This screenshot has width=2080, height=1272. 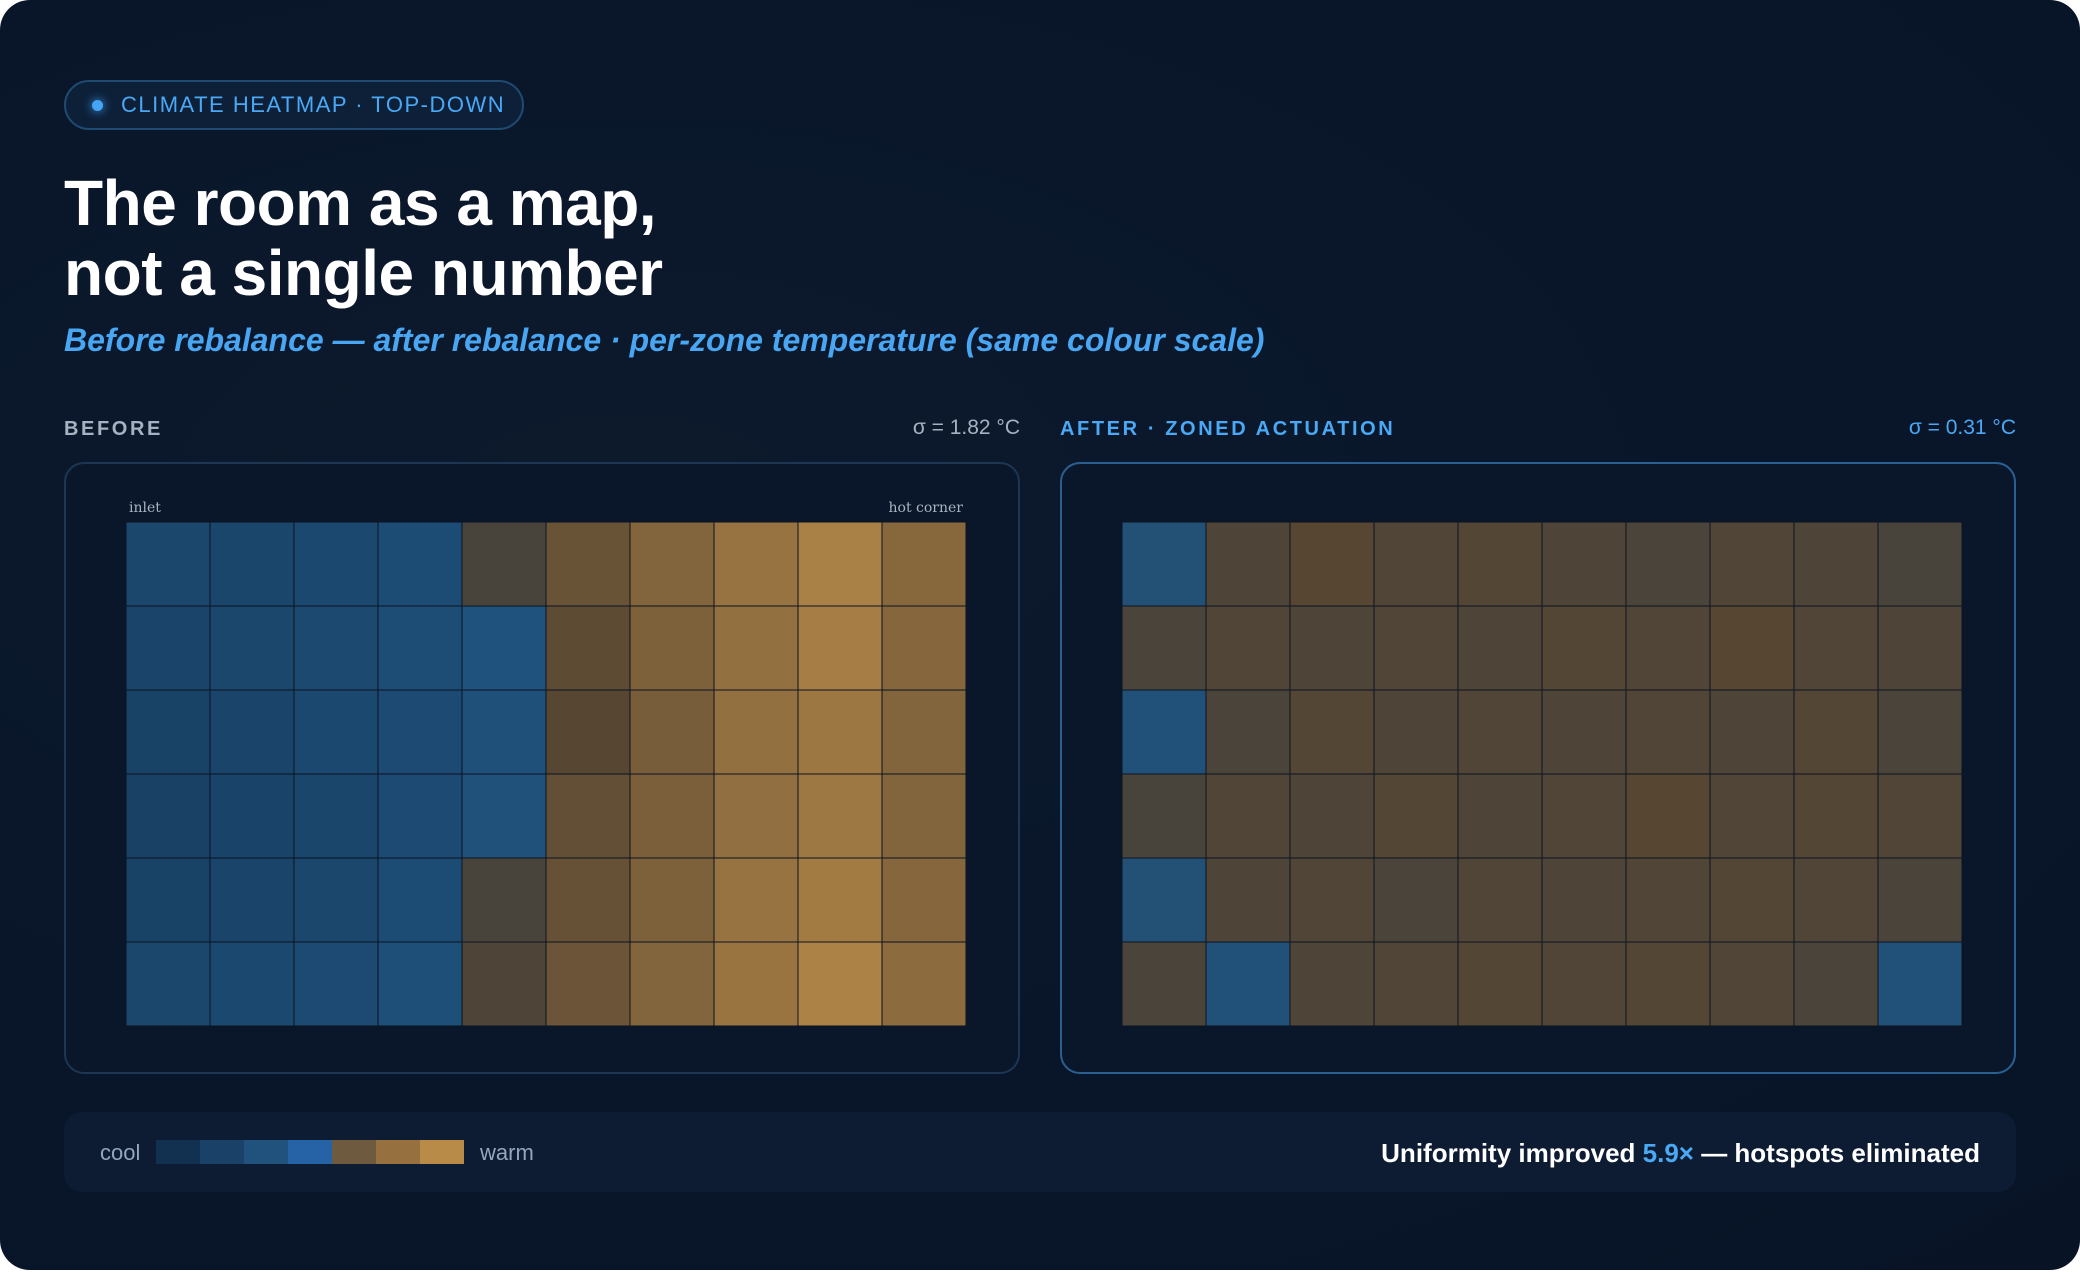 What do you see at coordinates (966, 427) in the screenshot?
I see `before-sigma: σ = 1.82 °C` at bounding box center [966, 427].